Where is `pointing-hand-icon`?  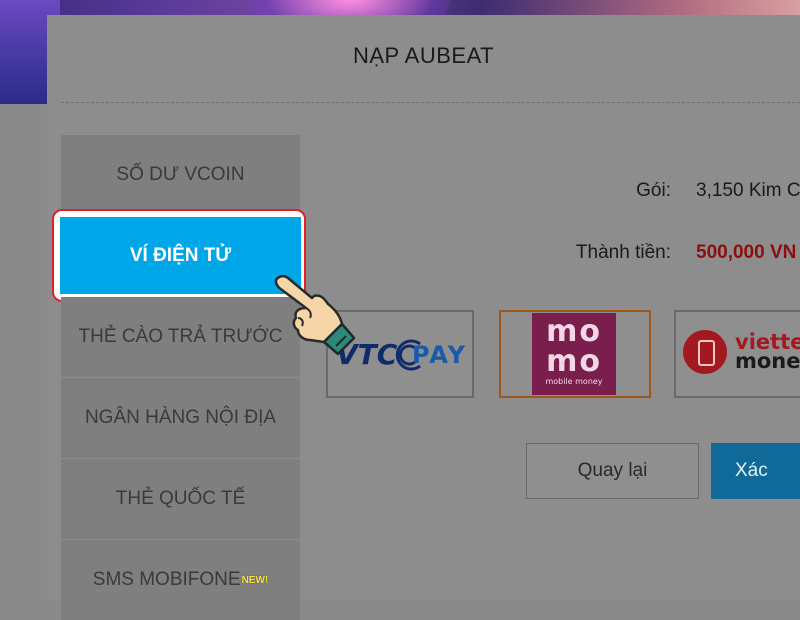 pointing-hand-icon is located at coordinates (315, 315).